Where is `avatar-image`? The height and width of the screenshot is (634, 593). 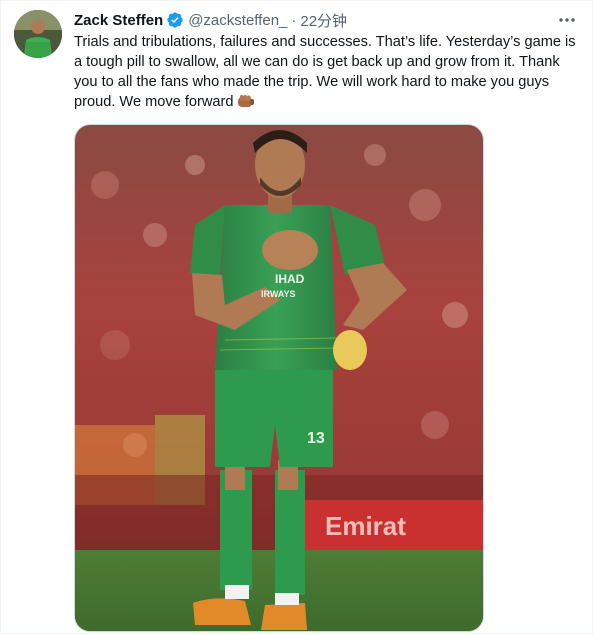
avatar-image is located at coordinates (38, 34).